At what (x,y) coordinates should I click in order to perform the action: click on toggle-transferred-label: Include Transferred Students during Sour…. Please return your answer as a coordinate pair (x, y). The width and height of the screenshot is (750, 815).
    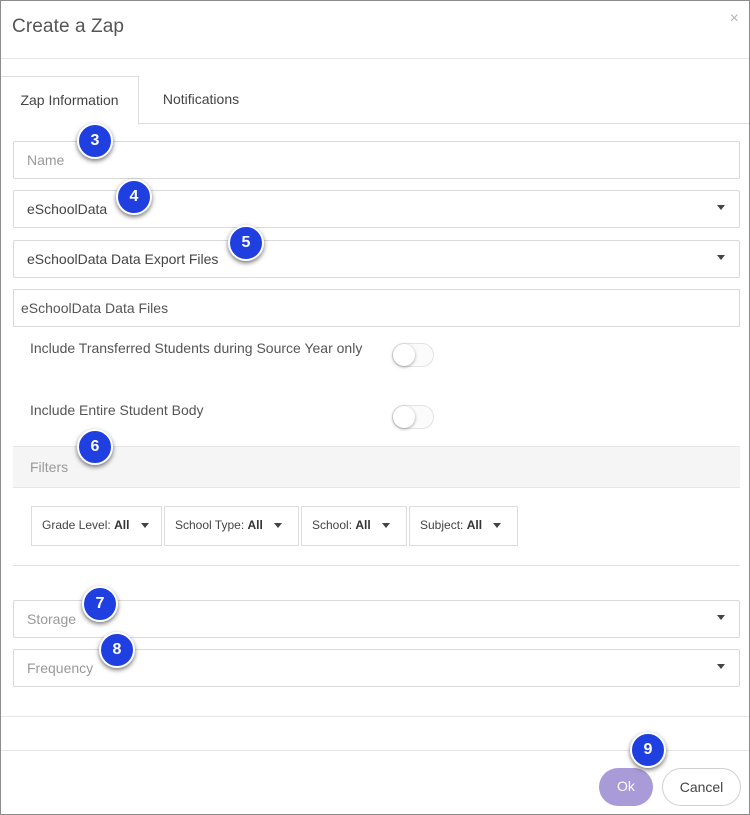
    Looking at the image, I should click on (196, 348).